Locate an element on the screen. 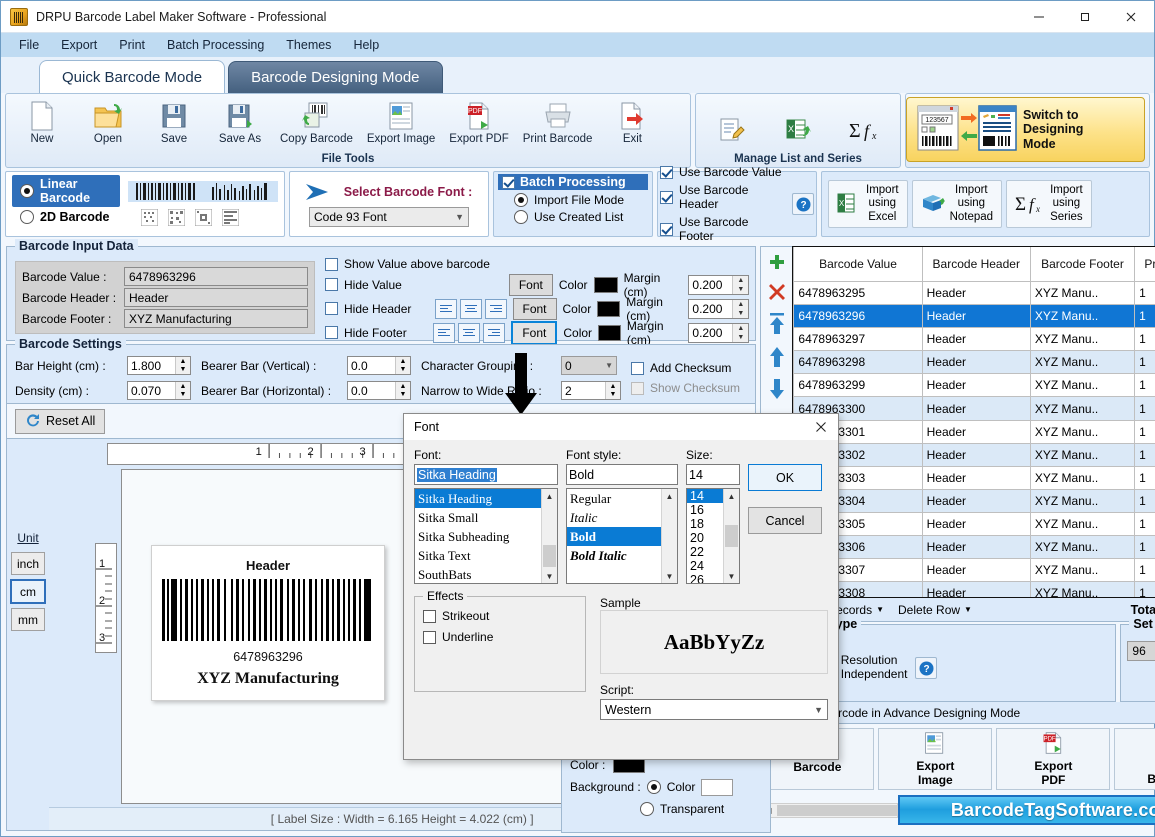 The width and height of the screenshot is (1155, 837). barcode-header-input: Header is located at coordinates (216, 297).